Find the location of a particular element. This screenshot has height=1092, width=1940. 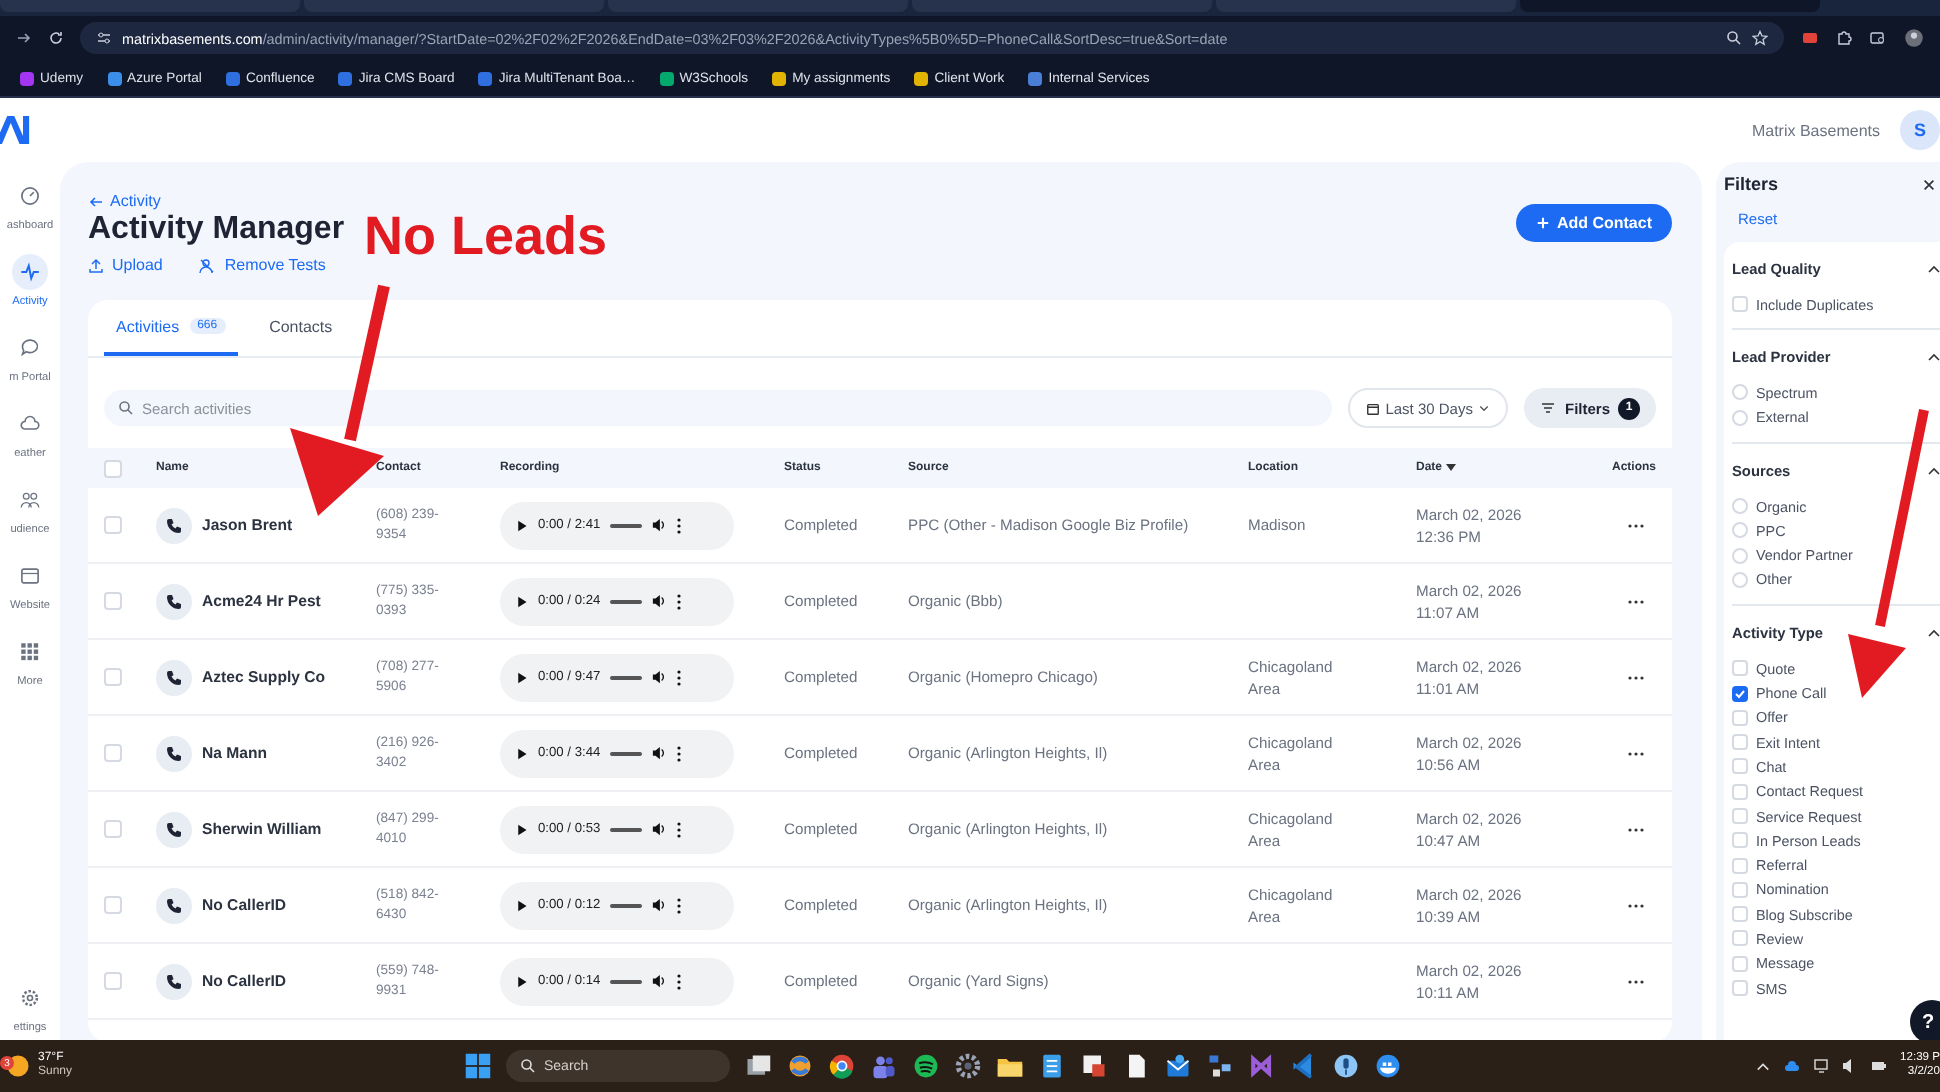

forward-icon is located at coordinates (24, 38).